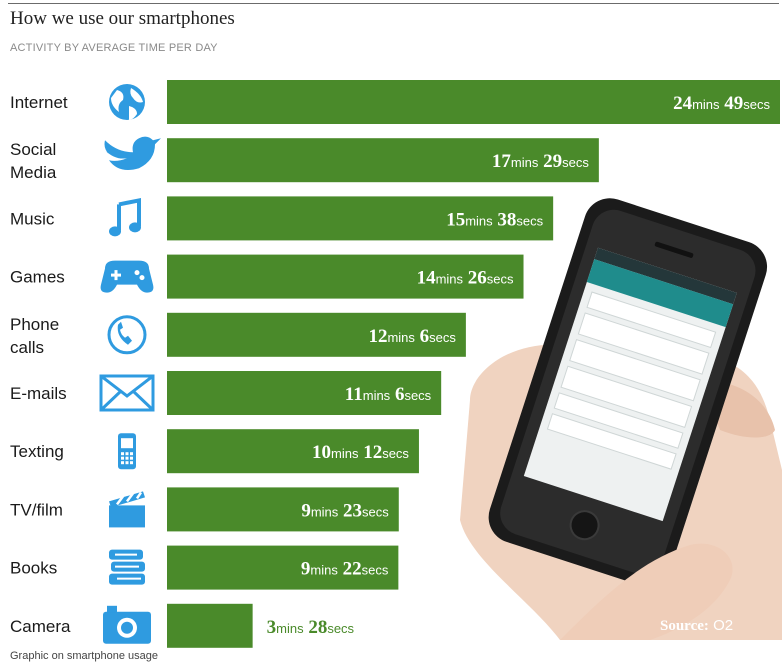 This screenshot has width=782, height=668. What do you see at coordinates (238, 334) in the screenshot?
I see `bar-row: Phone calls 12mins 6secs` at bounding box center [238, 334].